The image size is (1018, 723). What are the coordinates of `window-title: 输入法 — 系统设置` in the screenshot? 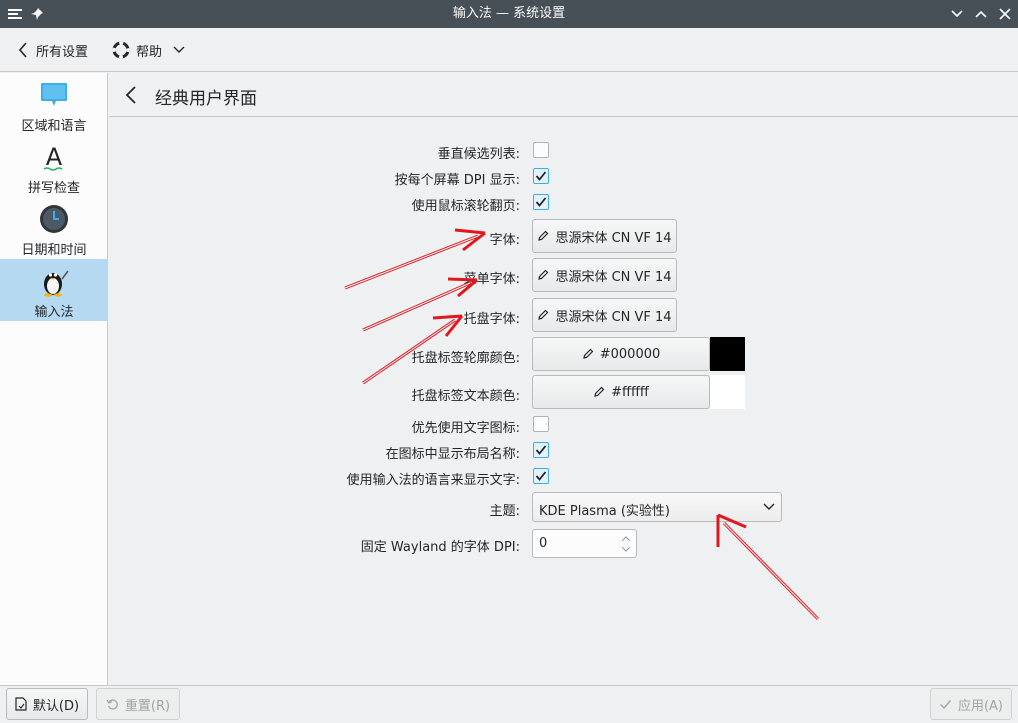 It's located at (509, 13).